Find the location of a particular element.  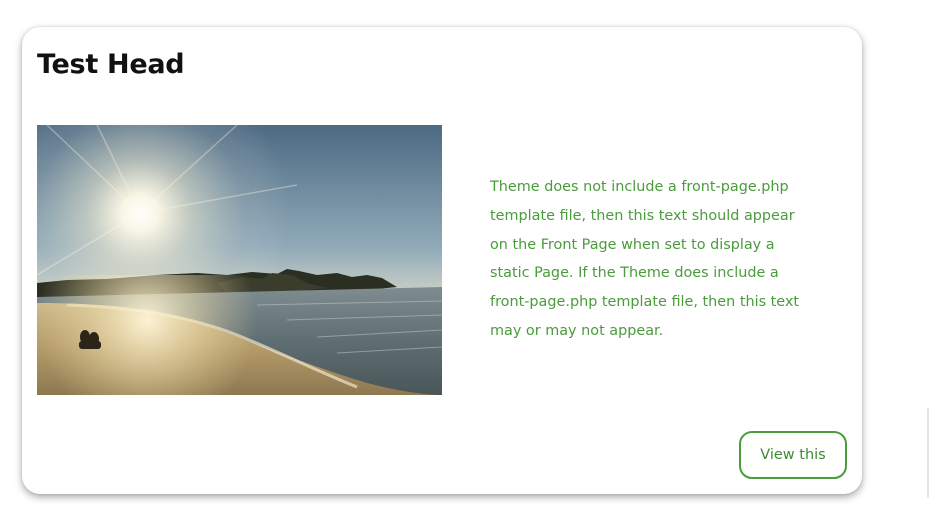

view-this-button: View this is located at coordinates (793, 455).